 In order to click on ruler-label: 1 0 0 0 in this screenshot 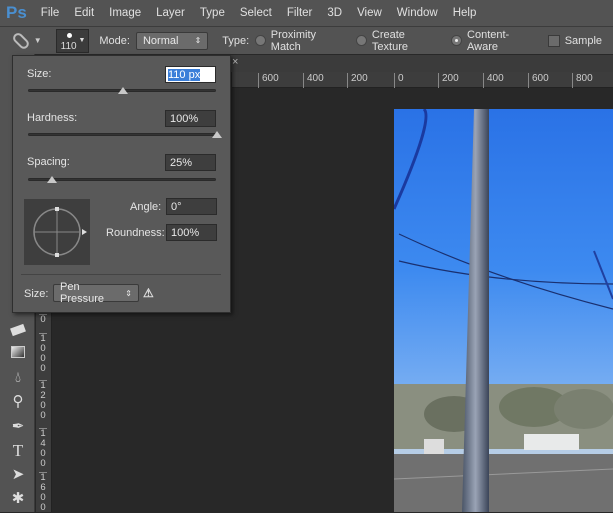, I will do `click(43, 353)`.